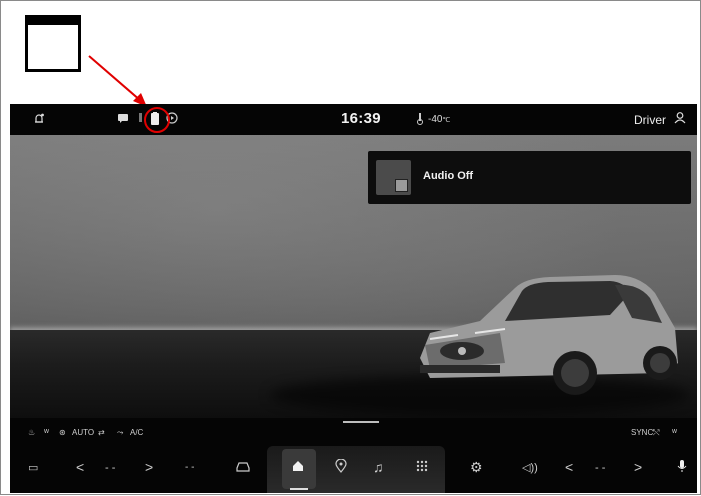  I want to click on recirculation-icon: ⇄, so click(101, 432).